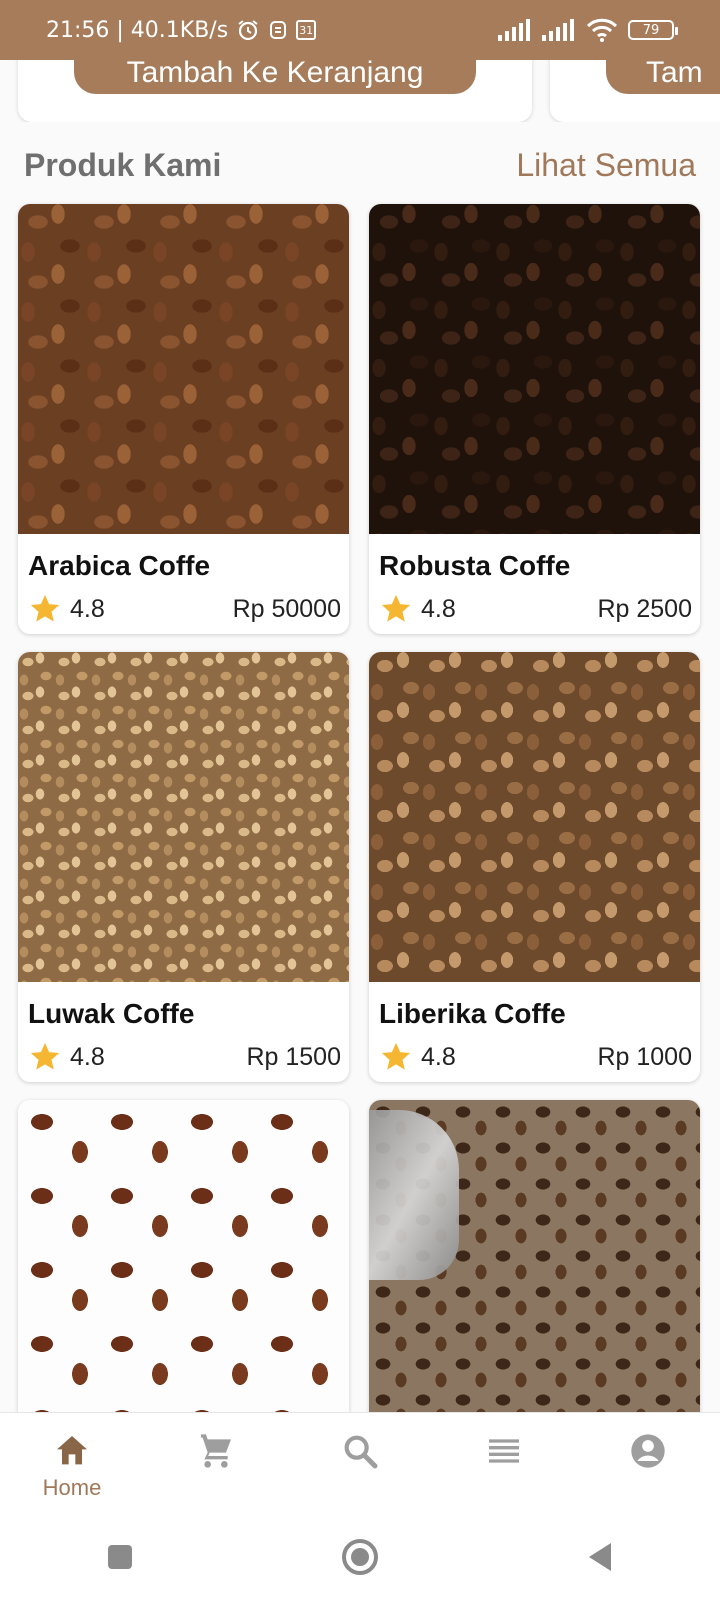 The width and height of the screenshot is (720, 1600). I want to click on status-time-speed: 21:56 | 40.1KB/s, so click(137, 30).